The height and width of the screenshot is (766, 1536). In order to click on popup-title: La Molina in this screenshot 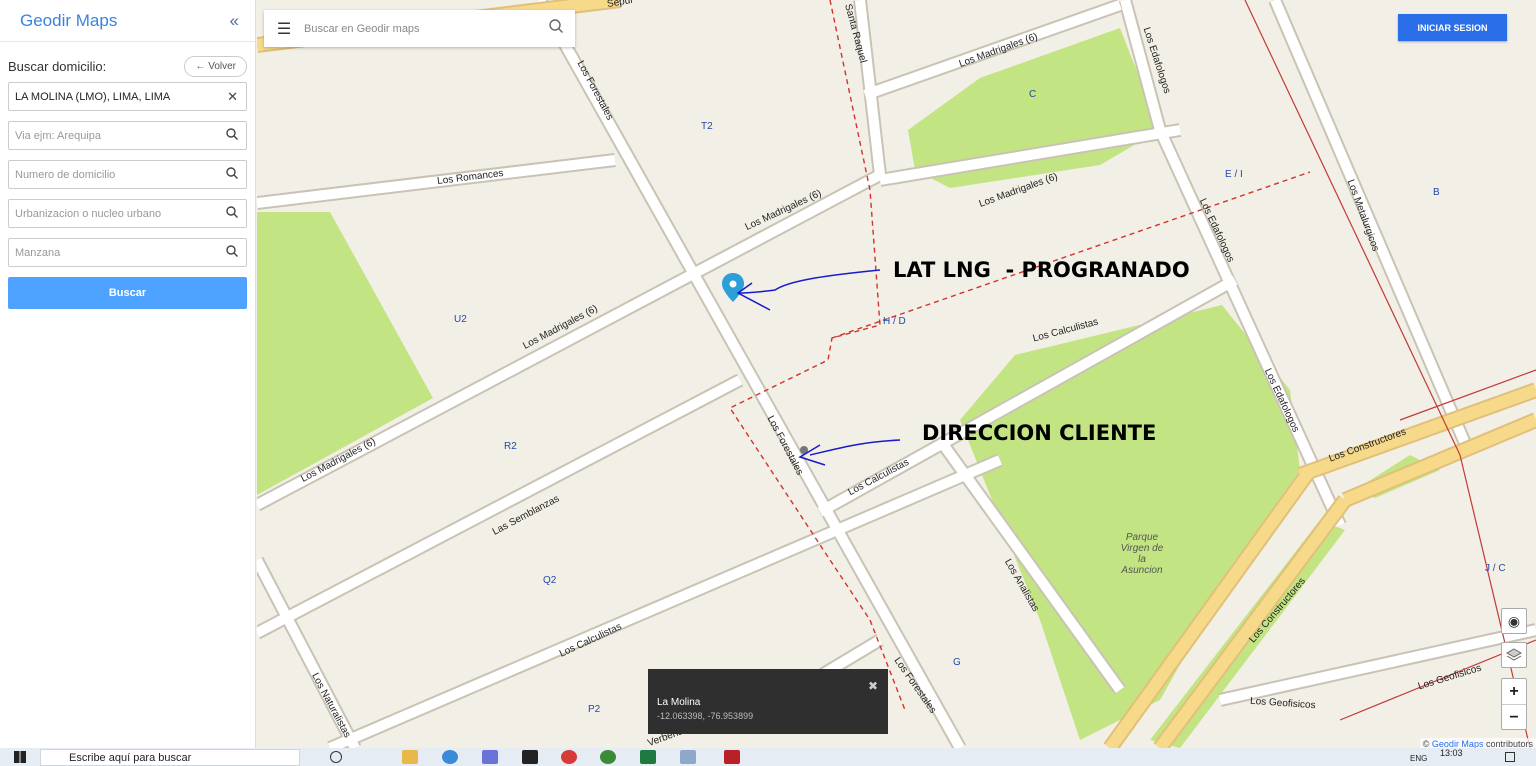, I will do `click(679, 702)`.